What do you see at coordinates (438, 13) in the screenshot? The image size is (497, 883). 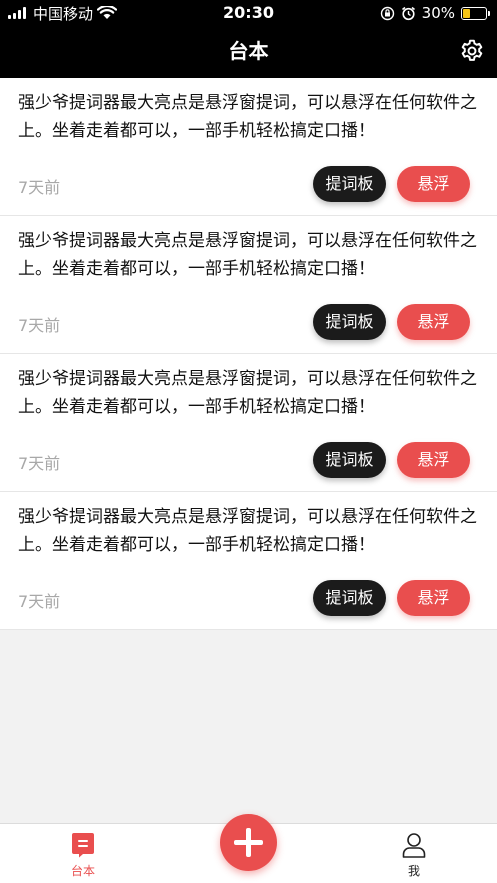 I see `battery-percent: 30%` at bounding box center [438, 13].